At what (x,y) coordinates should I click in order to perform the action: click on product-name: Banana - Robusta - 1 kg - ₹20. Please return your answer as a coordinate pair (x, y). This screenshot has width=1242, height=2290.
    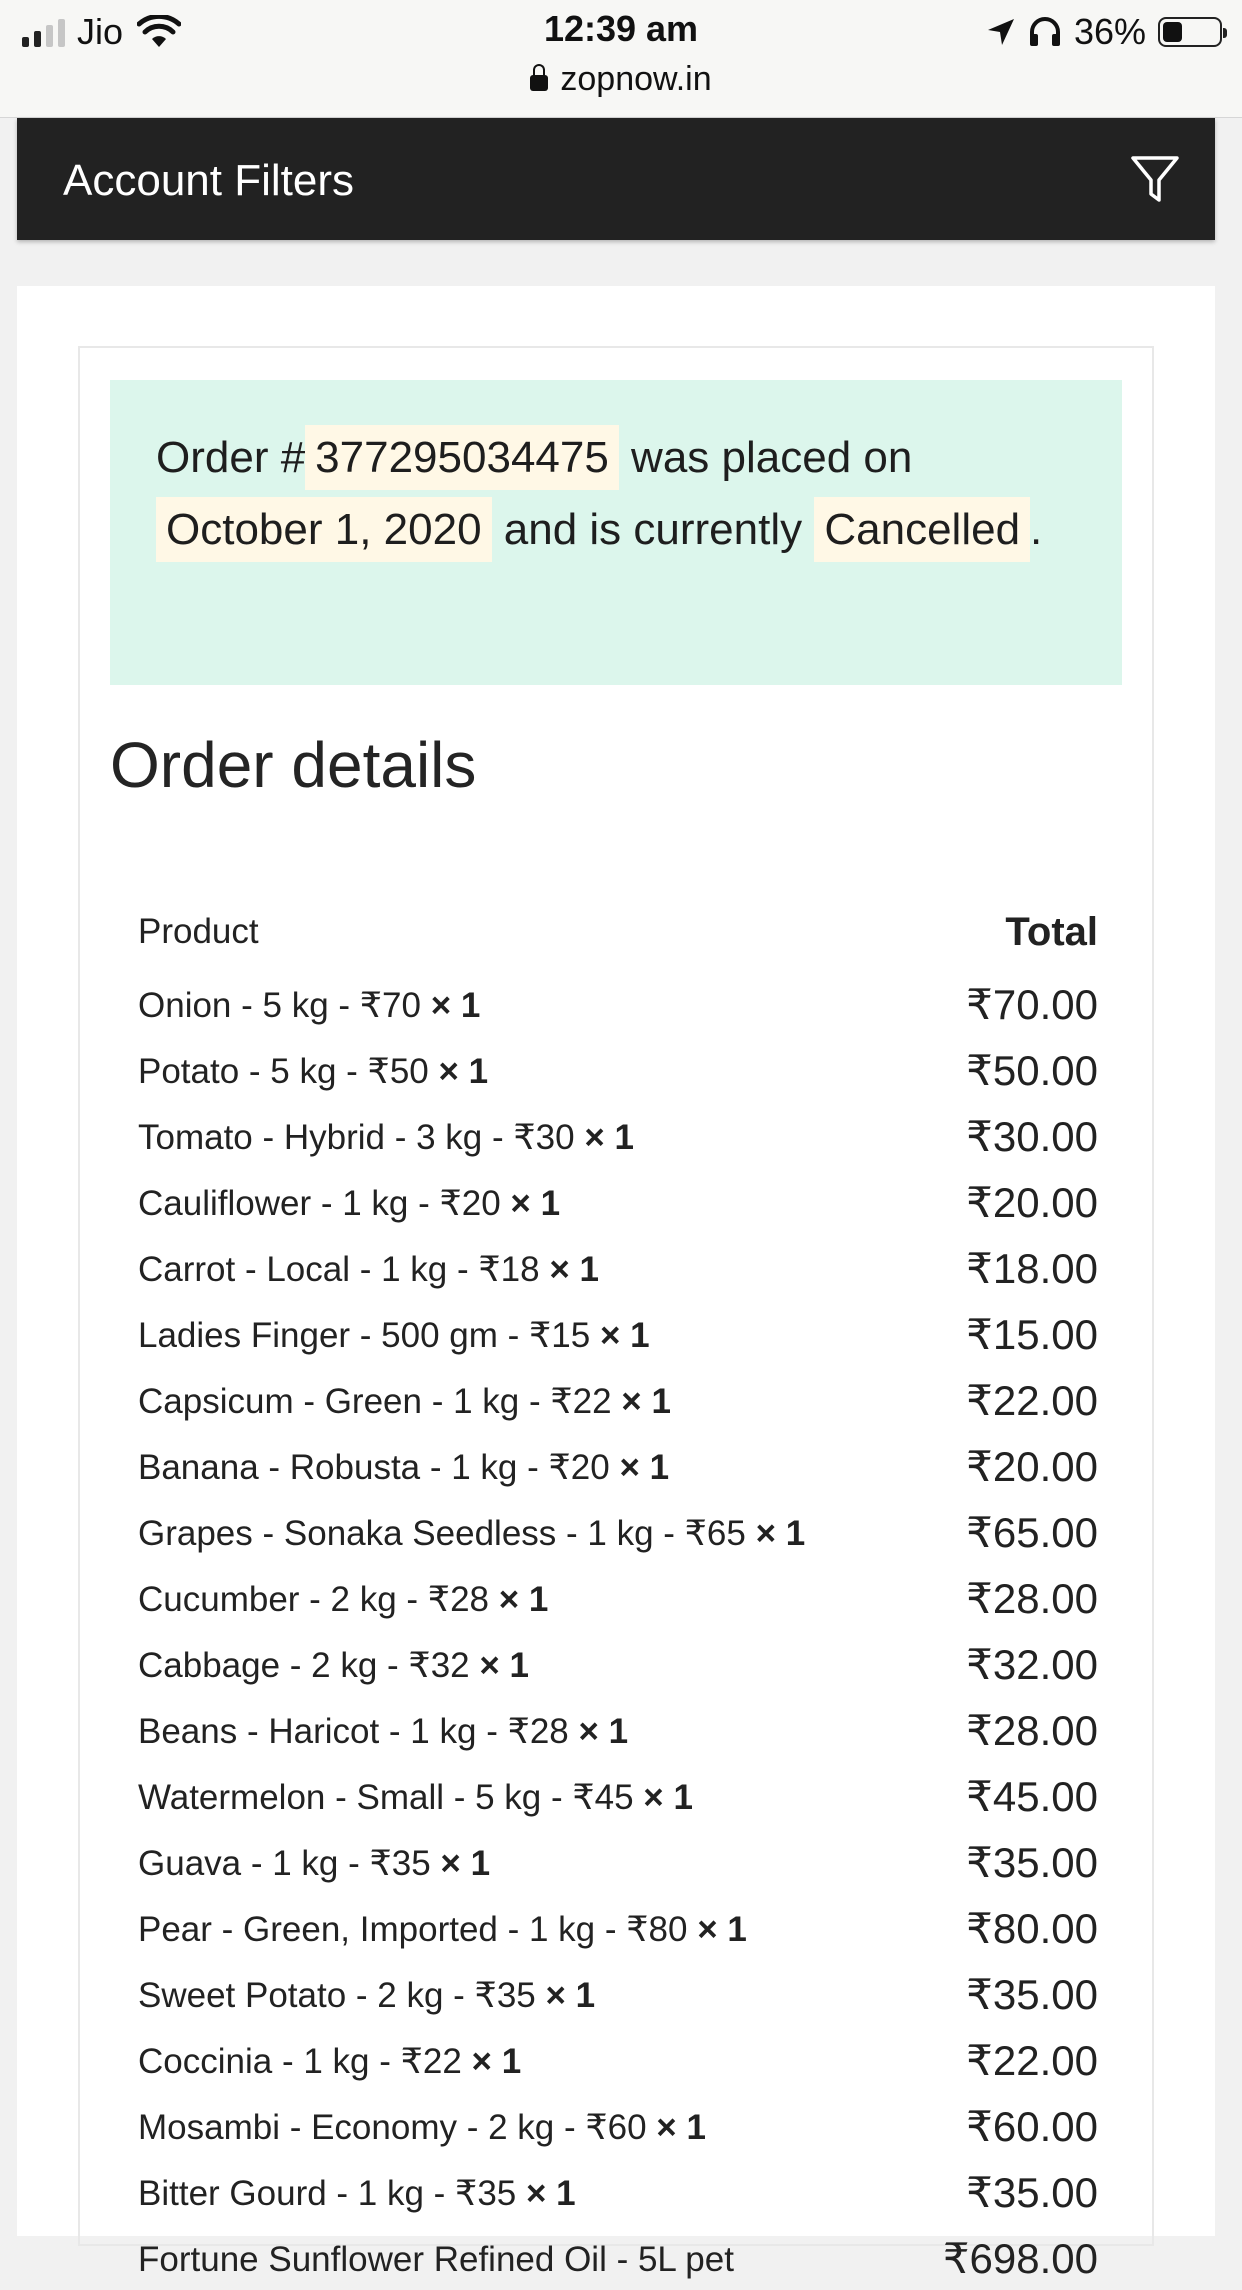
    Looking at the image, I should click on (374, 1467).